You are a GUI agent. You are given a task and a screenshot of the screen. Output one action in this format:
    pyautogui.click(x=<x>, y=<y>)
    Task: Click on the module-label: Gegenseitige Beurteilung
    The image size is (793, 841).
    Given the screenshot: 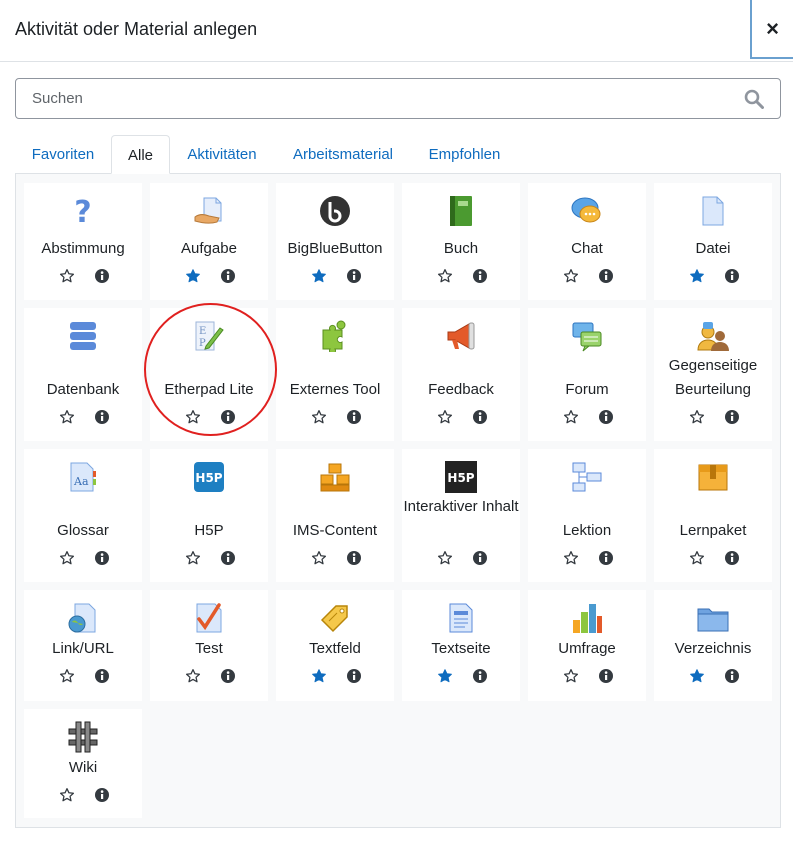 What is the action you would take?
    pyautogui.click(x=713, y=377)
    